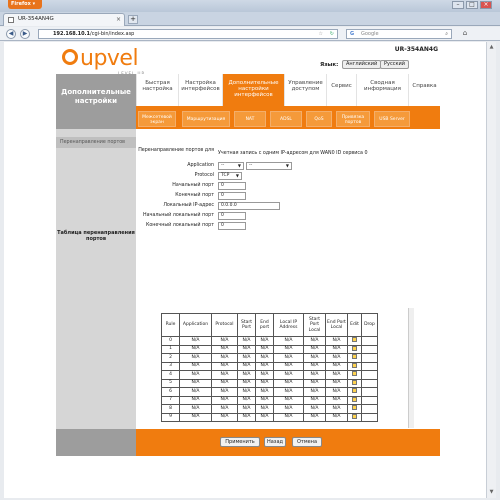 The height and width of the screenshot is (500, 500). Describe the element at coordinates (424, 90) in the screenshot. I see `tab-help: Справка` at that location.